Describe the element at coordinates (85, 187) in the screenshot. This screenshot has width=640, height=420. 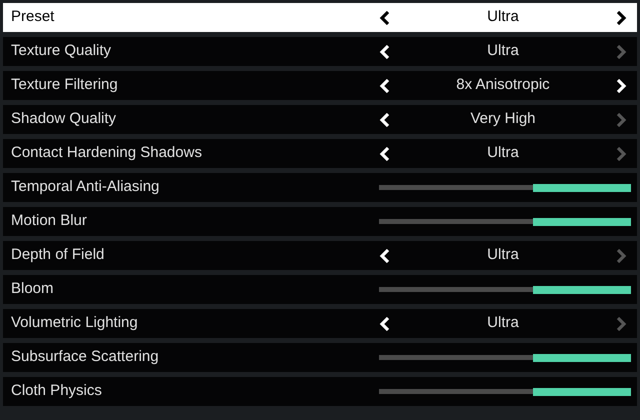
I see `setting-label: Temporal Anti-Aliasing` at that location.